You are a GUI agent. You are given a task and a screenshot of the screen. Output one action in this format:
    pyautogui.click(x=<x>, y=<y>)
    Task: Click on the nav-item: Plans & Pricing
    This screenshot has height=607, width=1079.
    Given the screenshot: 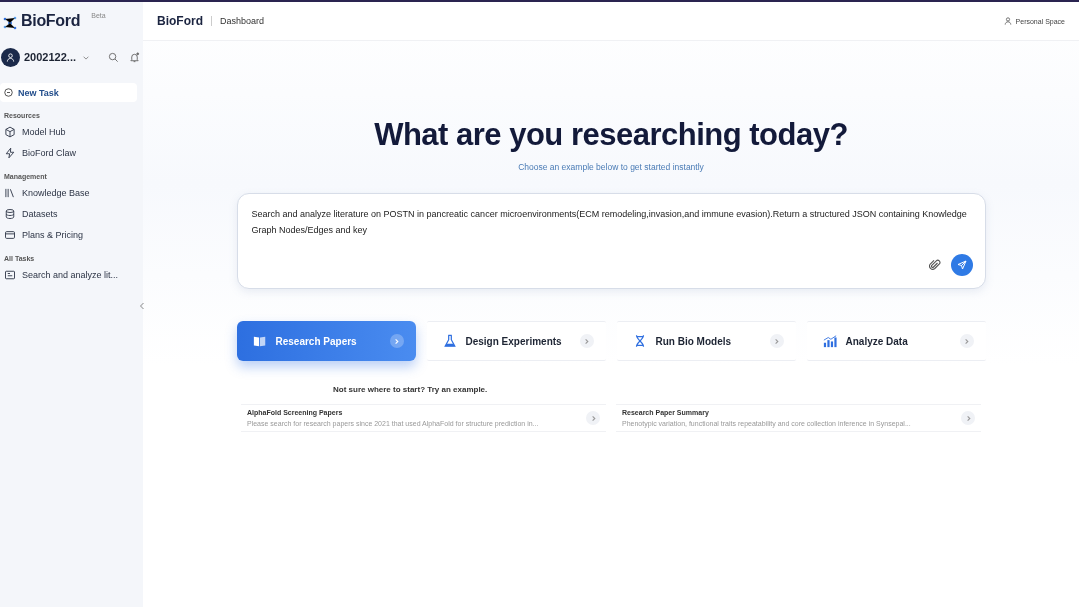 What is the action you would take?
    pyautogui.click(x=53, y=234)
    